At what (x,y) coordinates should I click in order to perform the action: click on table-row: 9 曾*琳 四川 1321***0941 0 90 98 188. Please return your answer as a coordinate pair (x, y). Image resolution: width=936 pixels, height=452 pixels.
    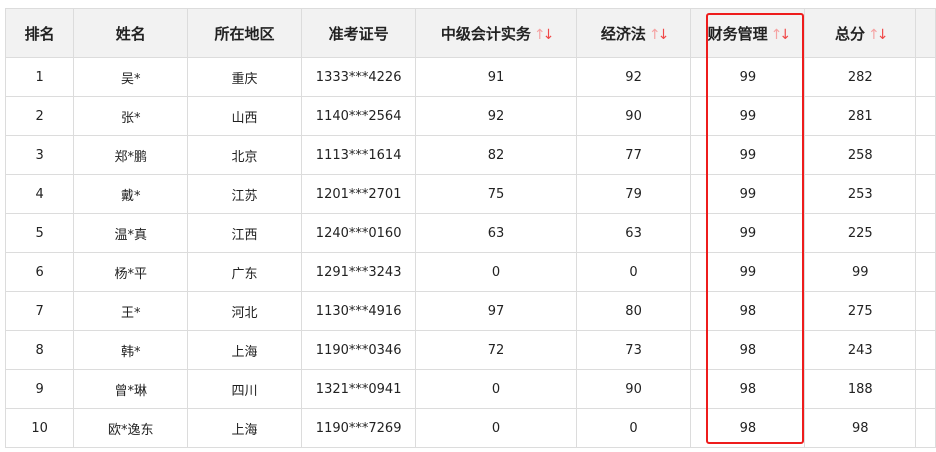
    Looking at the image, I should click on (470, 389).